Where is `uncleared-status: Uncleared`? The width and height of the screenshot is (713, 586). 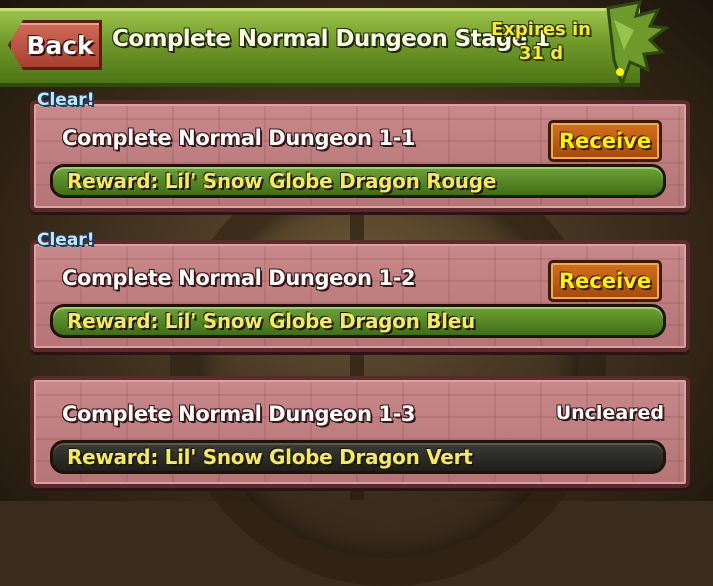
uncleared-status: Uncleared is located at coordinates (609, 413).